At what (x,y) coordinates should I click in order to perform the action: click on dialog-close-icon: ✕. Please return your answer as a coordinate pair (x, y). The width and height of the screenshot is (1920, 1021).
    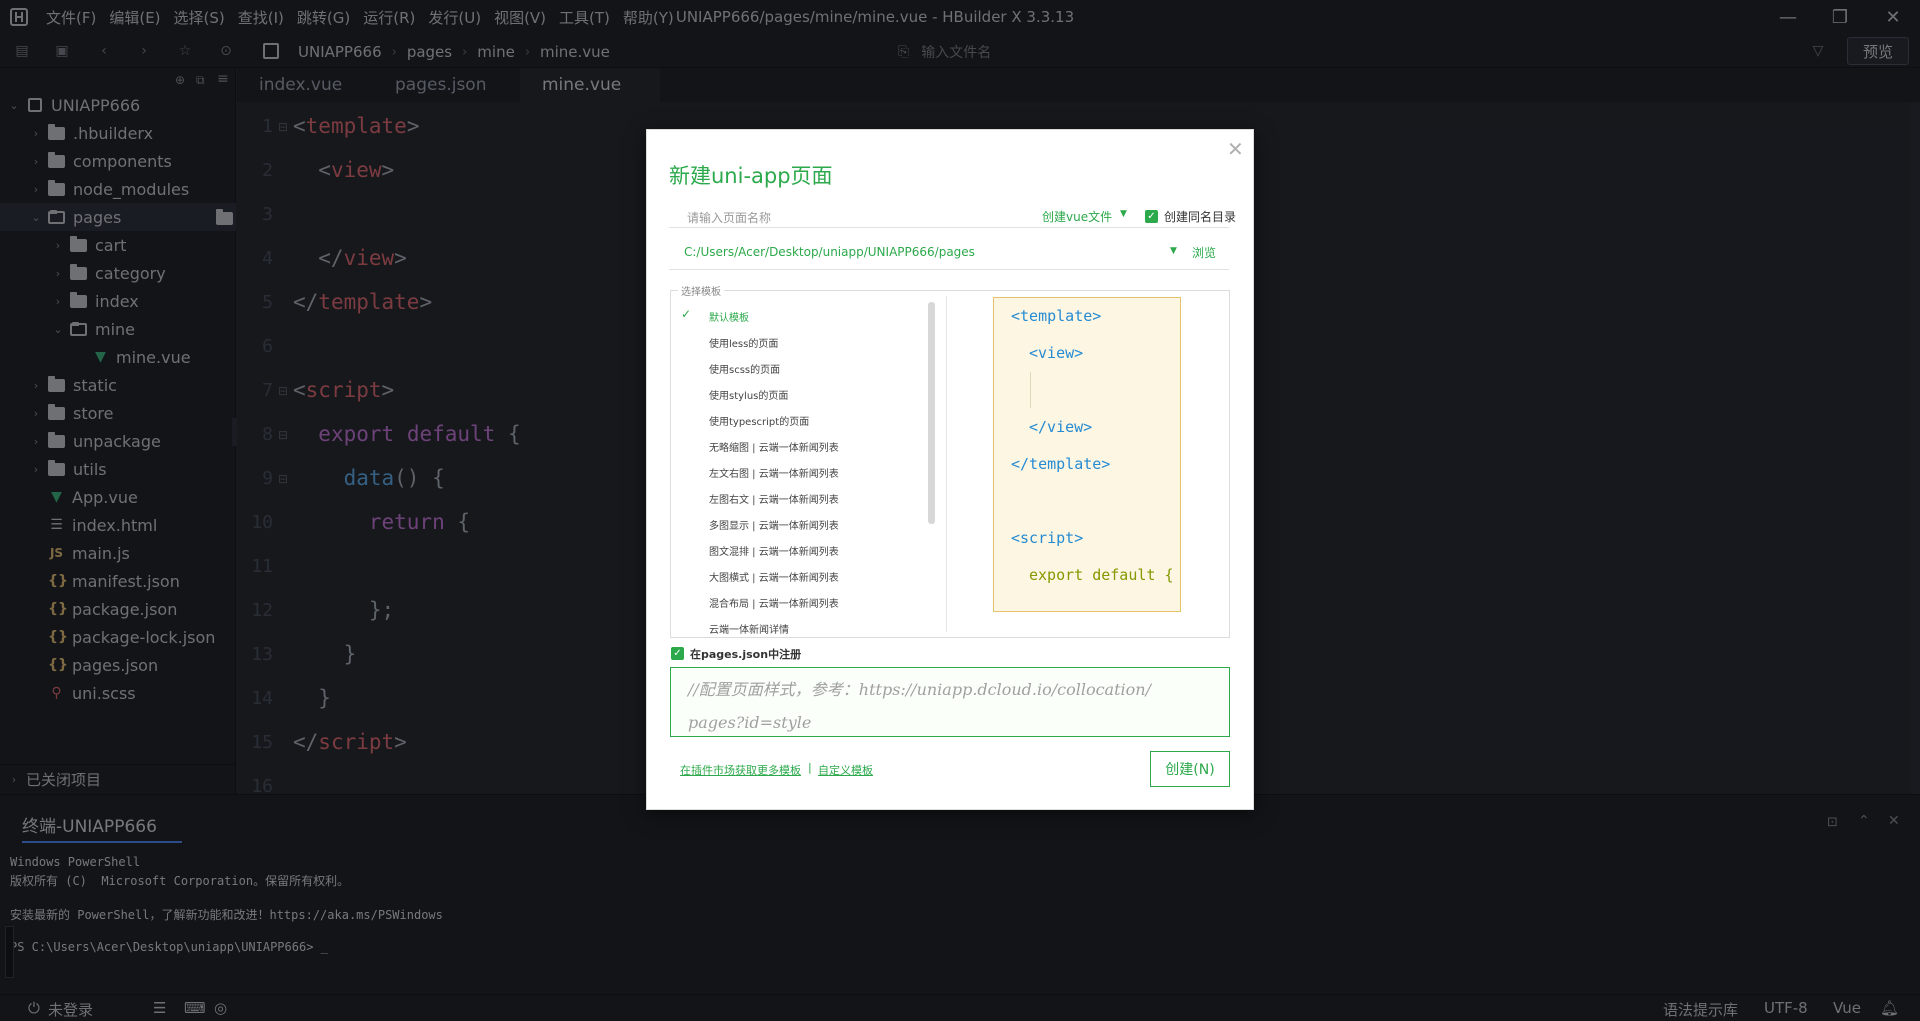
    Looking at the image, I should click on (1235, 149).